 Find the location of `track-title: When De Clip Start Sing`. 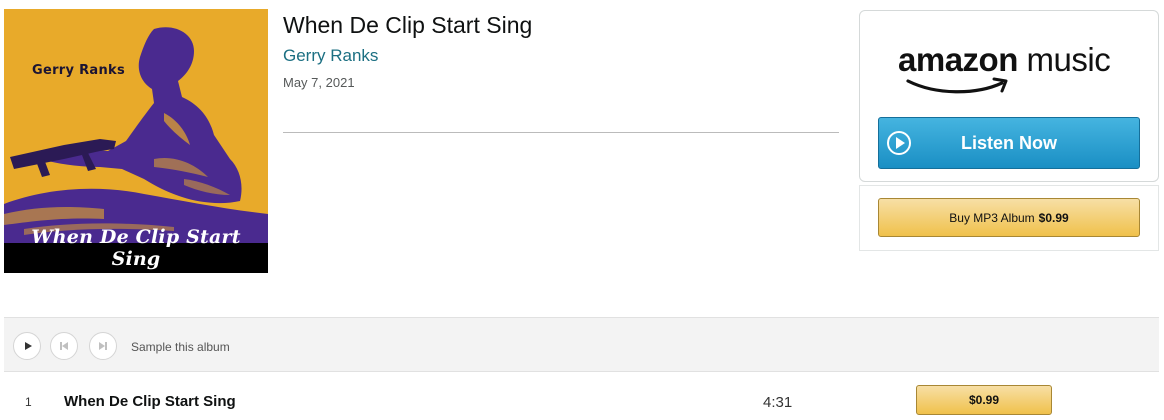

track-title: When De Clip Start Sing is located at coordinates (150, 401).